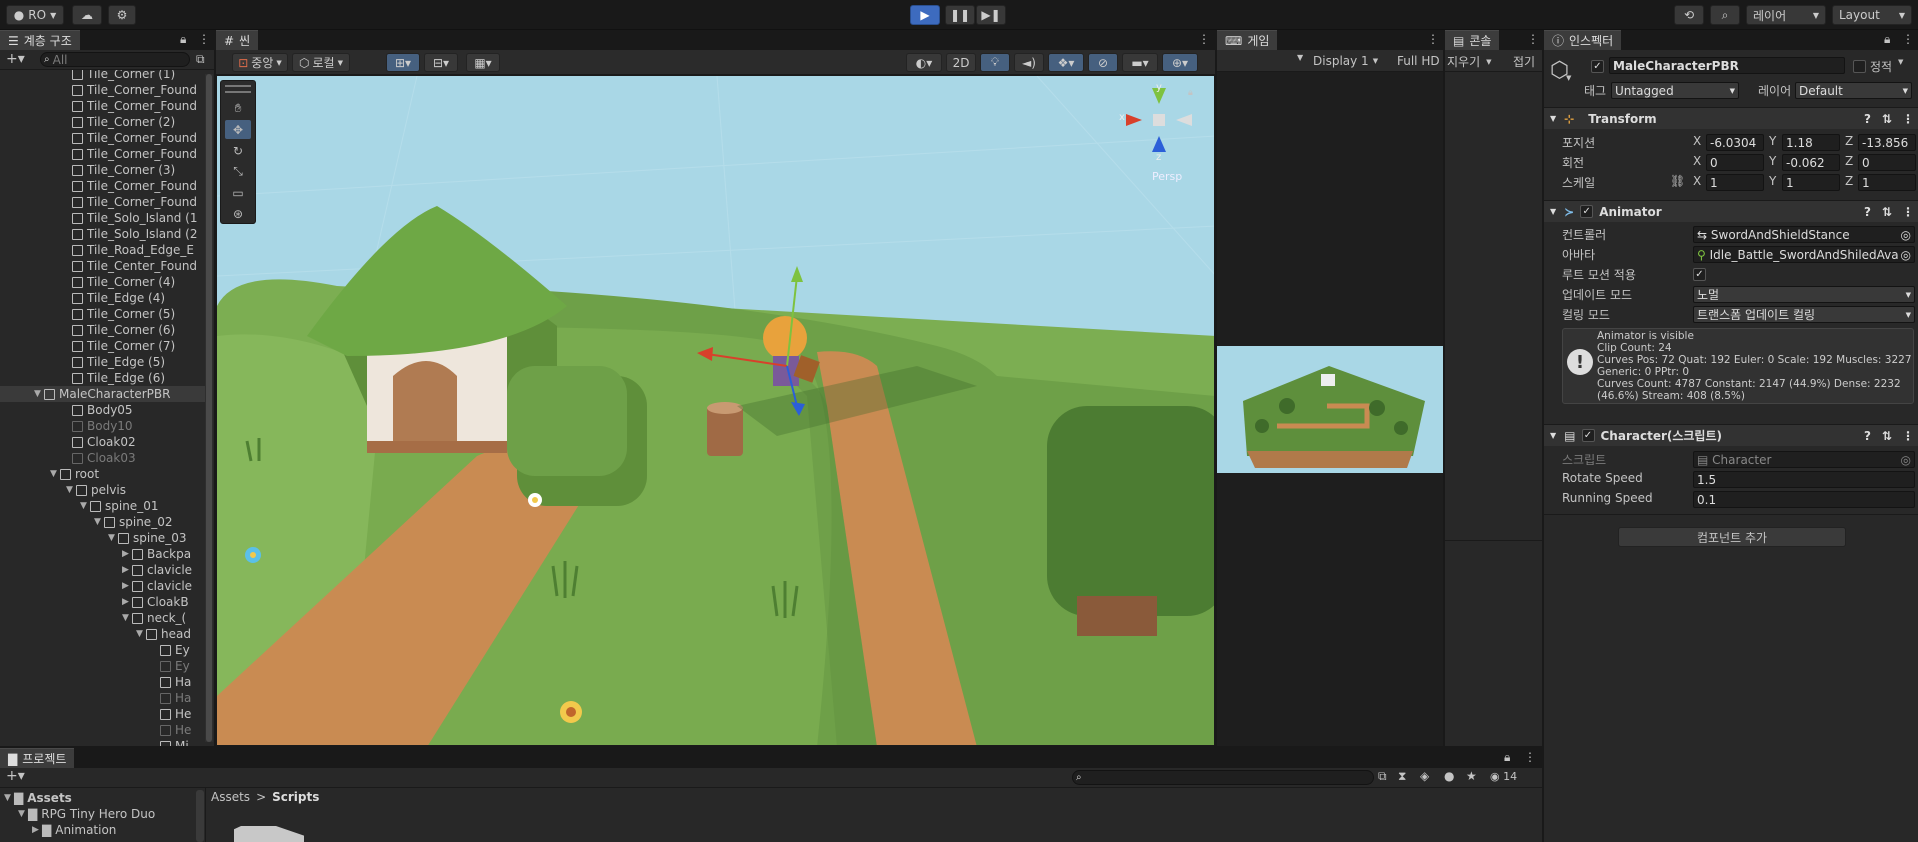 Image resolution: width=1918 pixels, height=842 pixels. I want to click on tree-item-animation: ▶ ▇ Animation, so click(74, 830).